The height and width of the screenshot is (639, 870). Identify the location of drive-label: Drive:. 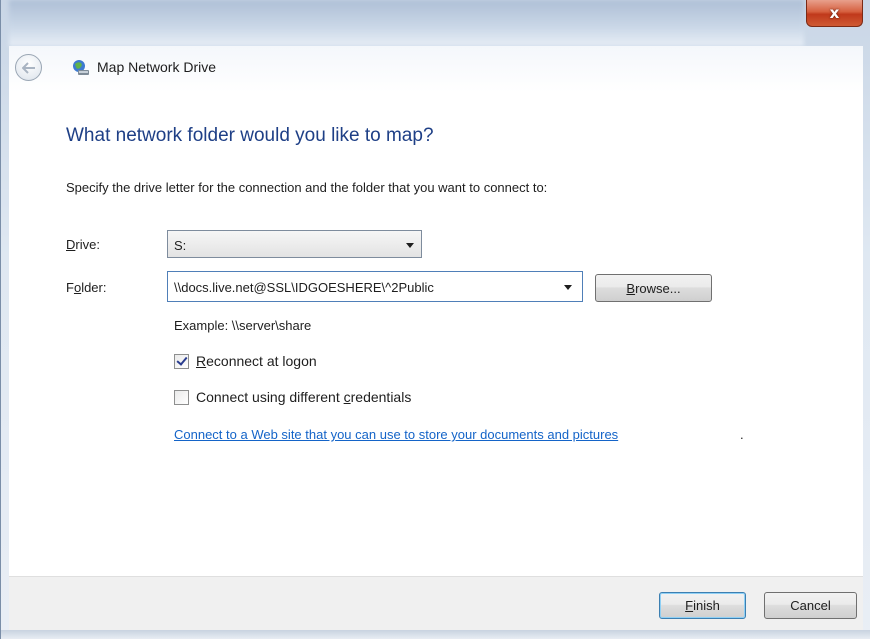
(83, 244).